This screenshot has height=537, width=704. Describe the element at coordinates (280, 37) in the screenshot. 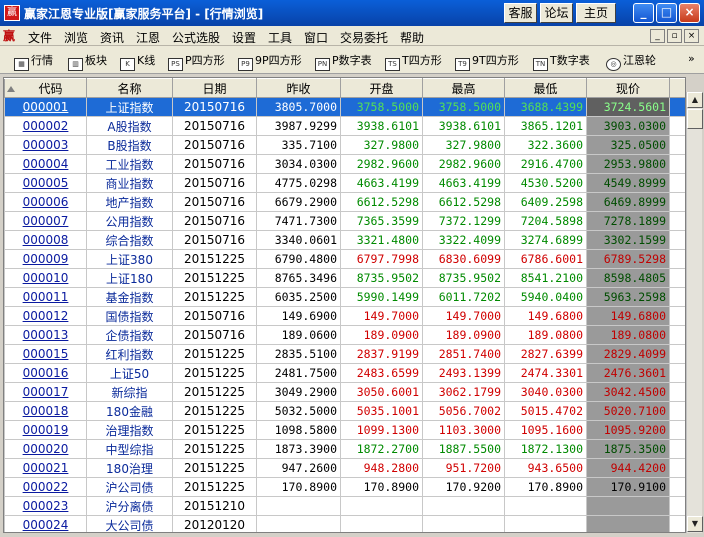

I see `menu-tools: 工具` at that location.